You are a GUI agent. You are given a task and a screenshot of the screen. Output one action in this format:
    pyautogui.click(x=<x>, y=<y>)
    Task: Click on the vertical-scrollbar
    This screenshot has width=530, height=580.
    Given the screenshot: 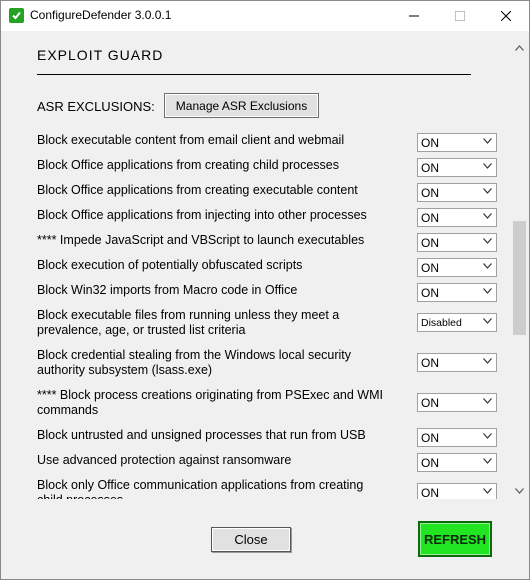 What is the action you would take?
    pyautogui.click(x=519, y=269)
    